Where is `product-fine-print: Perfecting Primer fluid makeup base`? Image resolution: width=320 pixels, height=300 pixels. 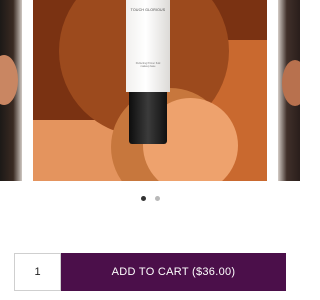 product-fine-print: Perfecting Primer fluid makeup base is located at coordinates (148, 65).